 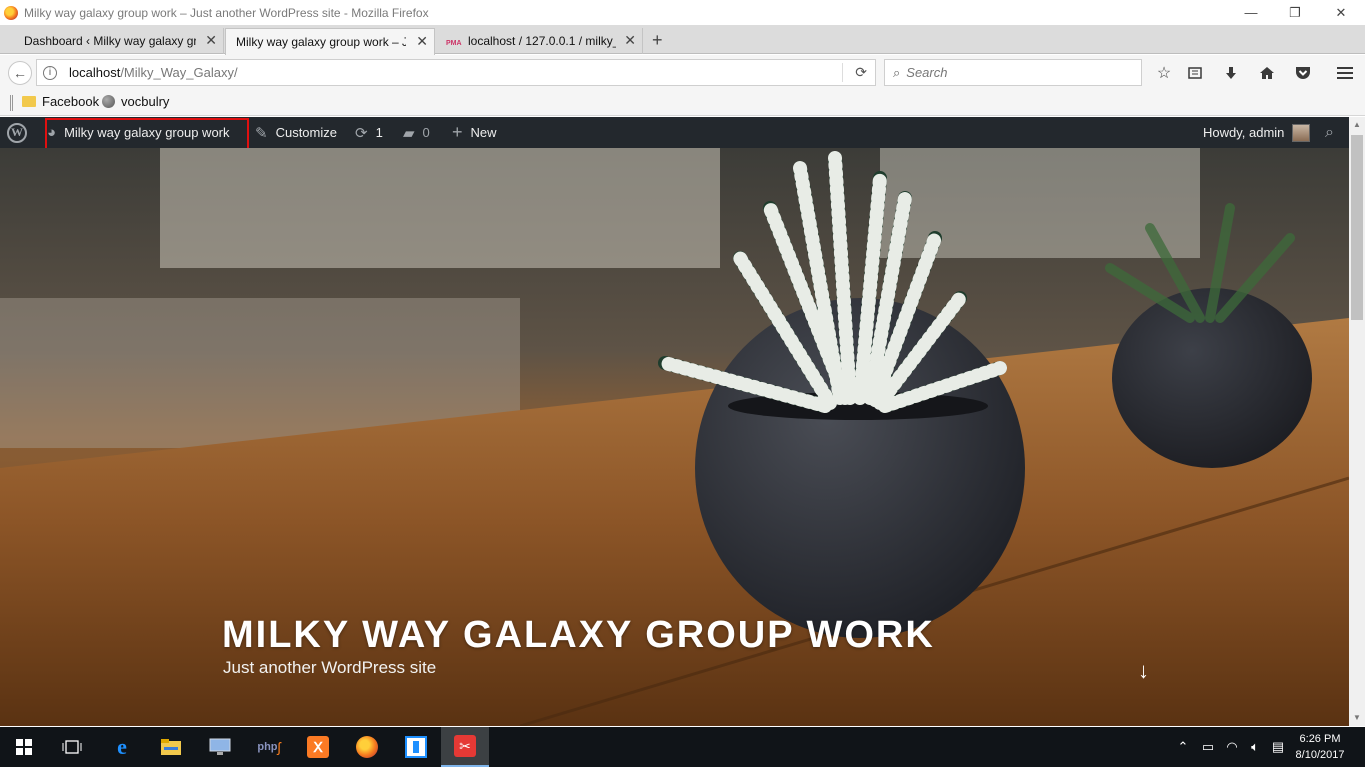 I want to click on task-view-icon, so click(x=72, y=747).